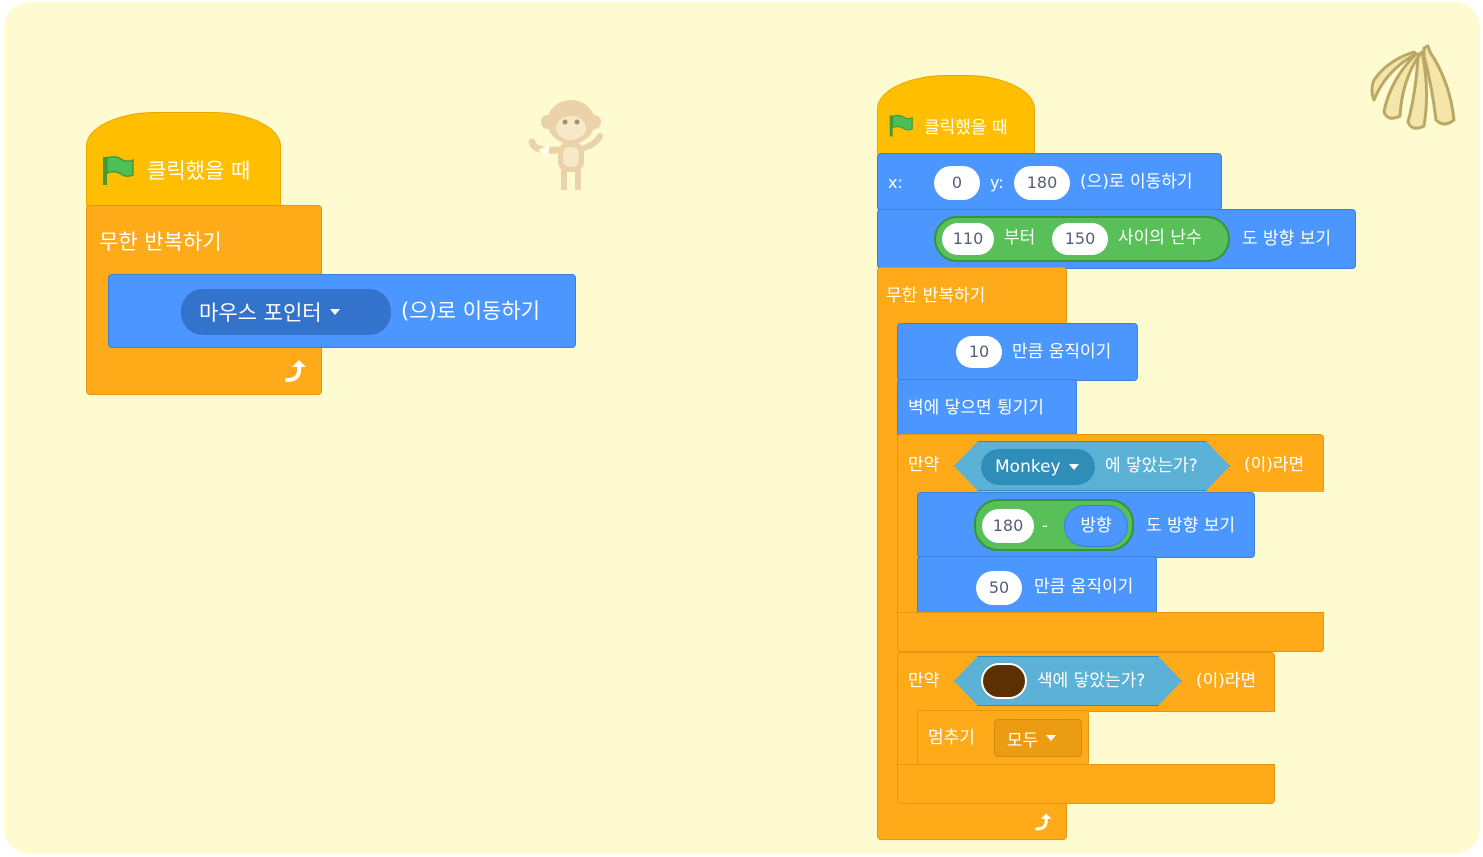 The image size is (1483, 857). I want to click on move-steps-block: 50 만큼 움직이기, so click(1037, 586).